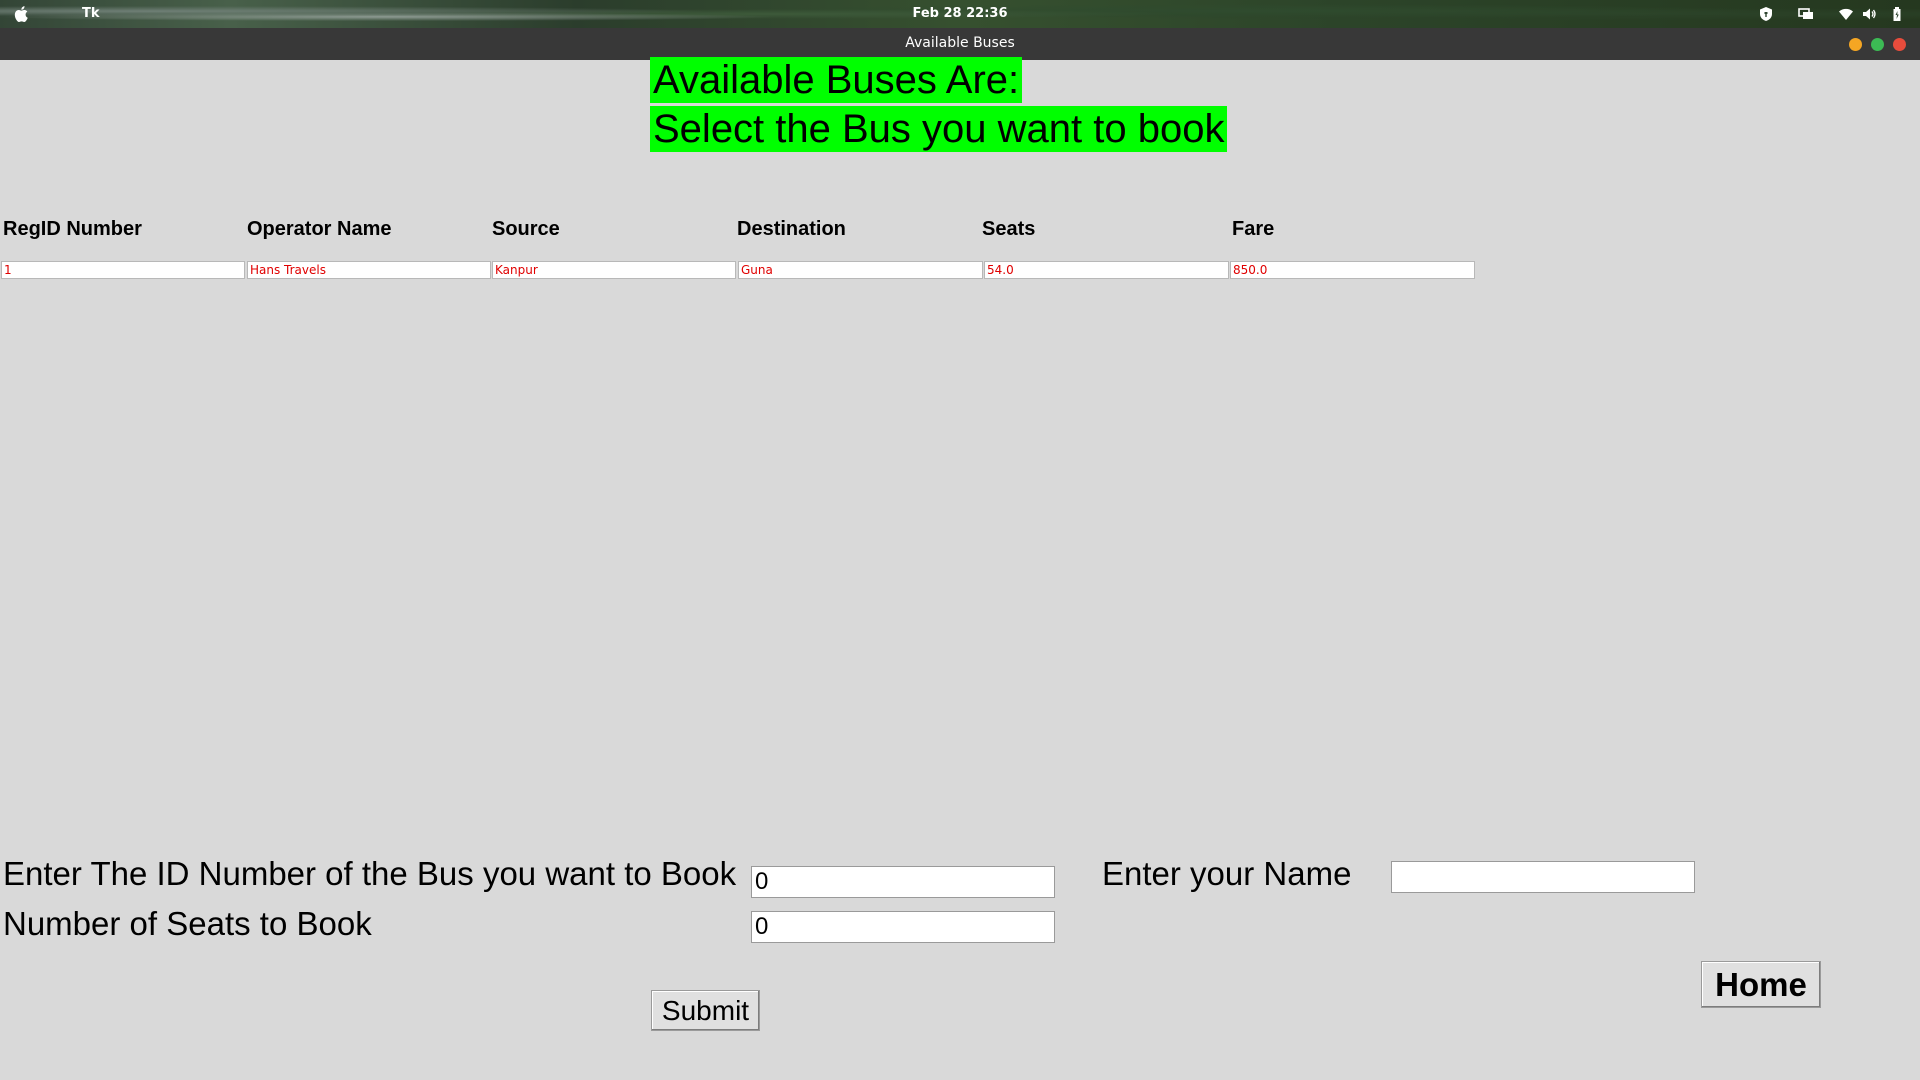  What do you see at coordinates (836, 80) in the screenshot?
I see `available-buses-heading: Available Buses Are:` at bounding box center [836, 80].